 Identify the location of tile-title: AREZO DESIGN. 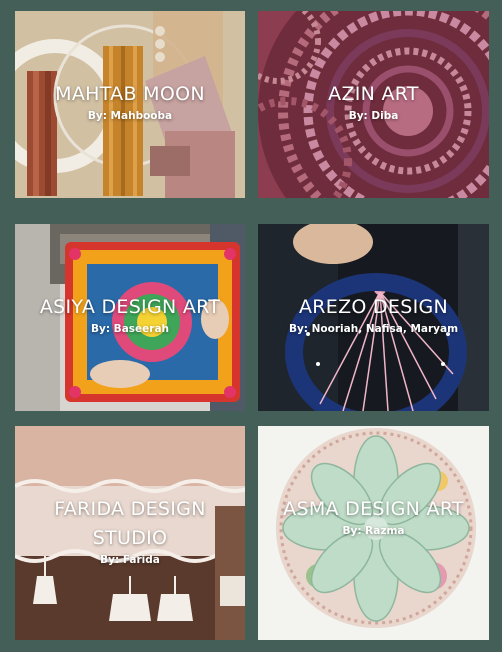
(373, 307).